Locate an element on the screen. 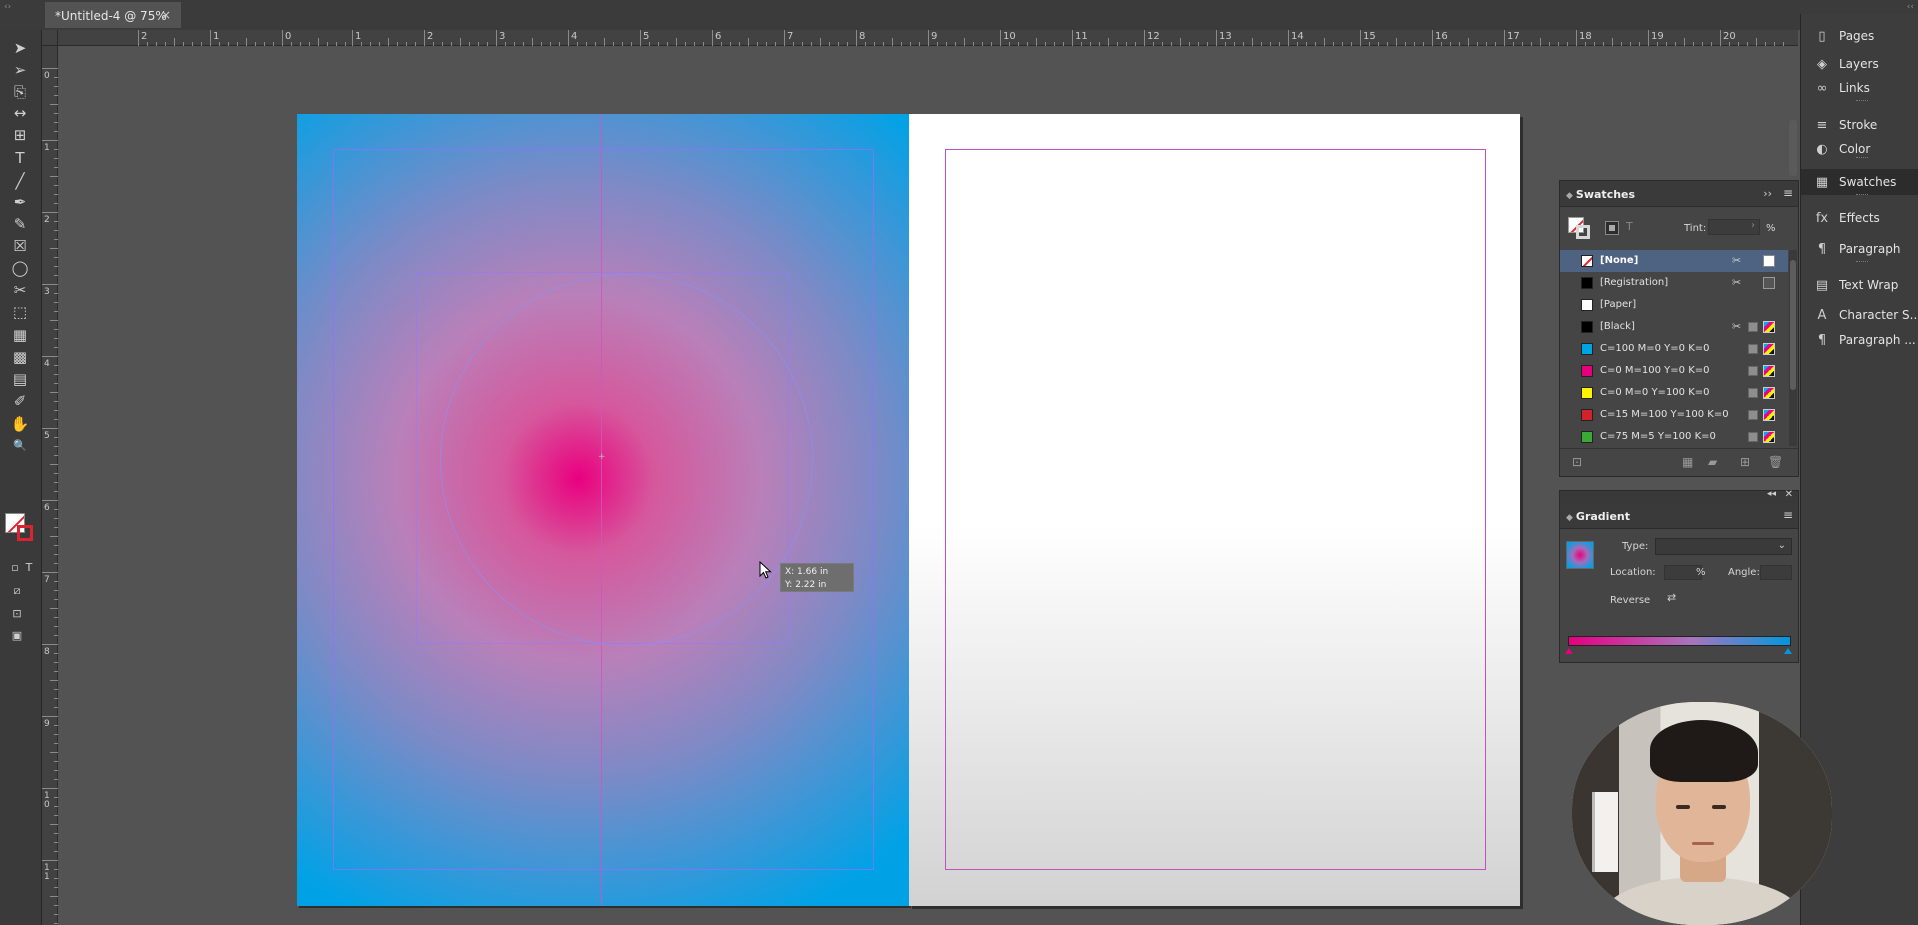 The image size is (1918, 925). dock-item-stroke: ≡ Stroke is located at coordinates (1859, 125).